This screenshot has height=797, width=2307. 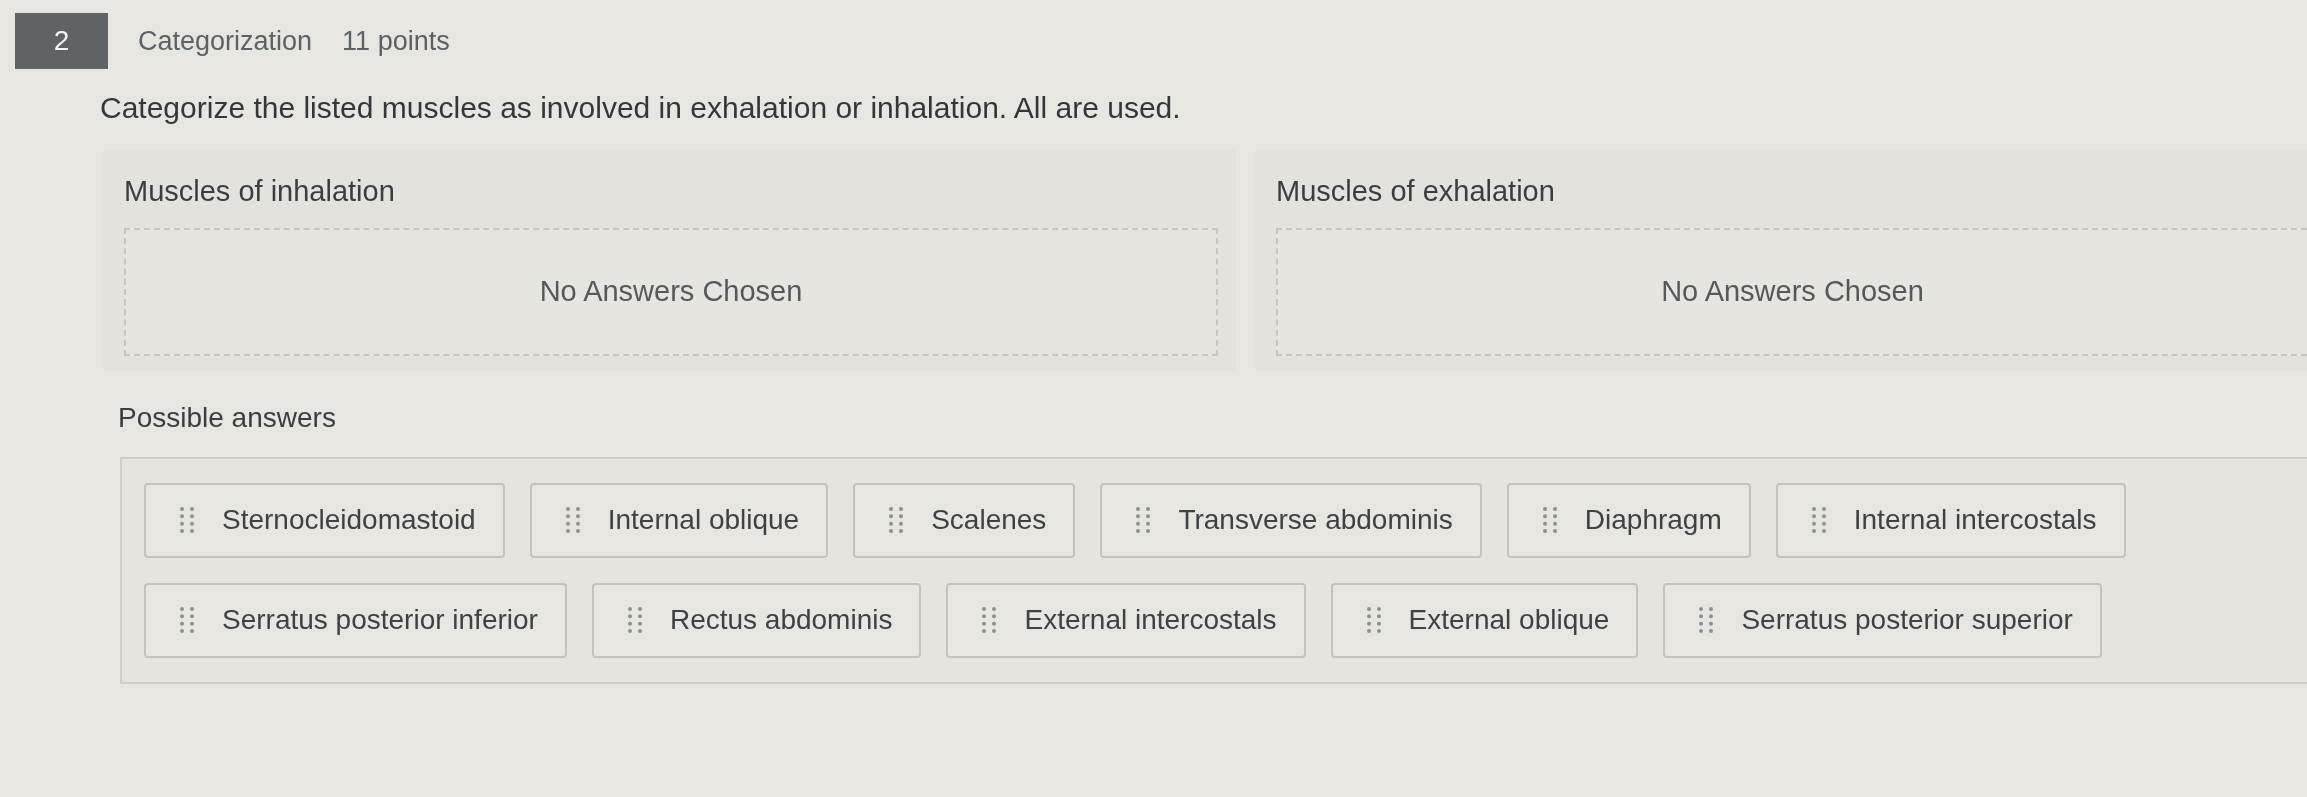 What do you see at coordinates (1484, 620) in the screenshot?
I see `answer-chip: External oblique` at bounding box center [1484, 620].